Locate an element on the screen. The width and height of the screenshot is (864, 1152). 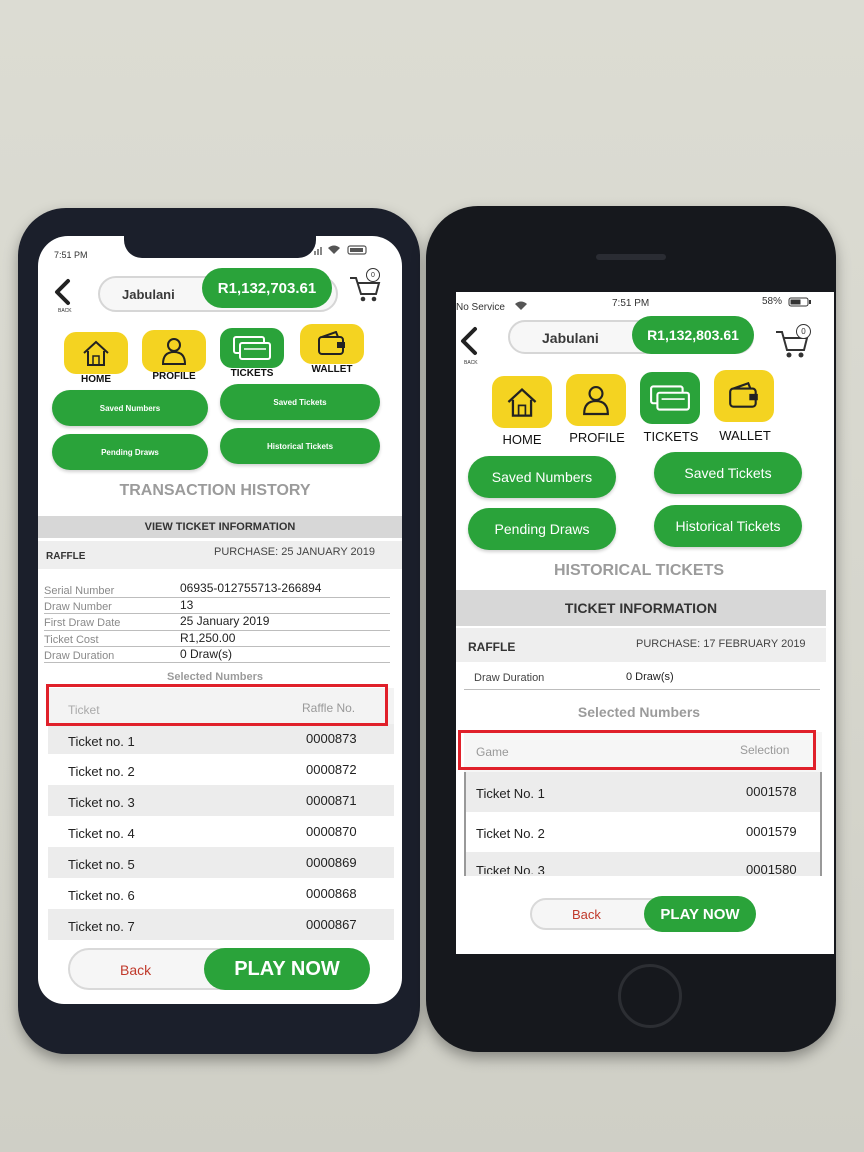
detail-label: First Draw Date is located at coordinates (82, 623).